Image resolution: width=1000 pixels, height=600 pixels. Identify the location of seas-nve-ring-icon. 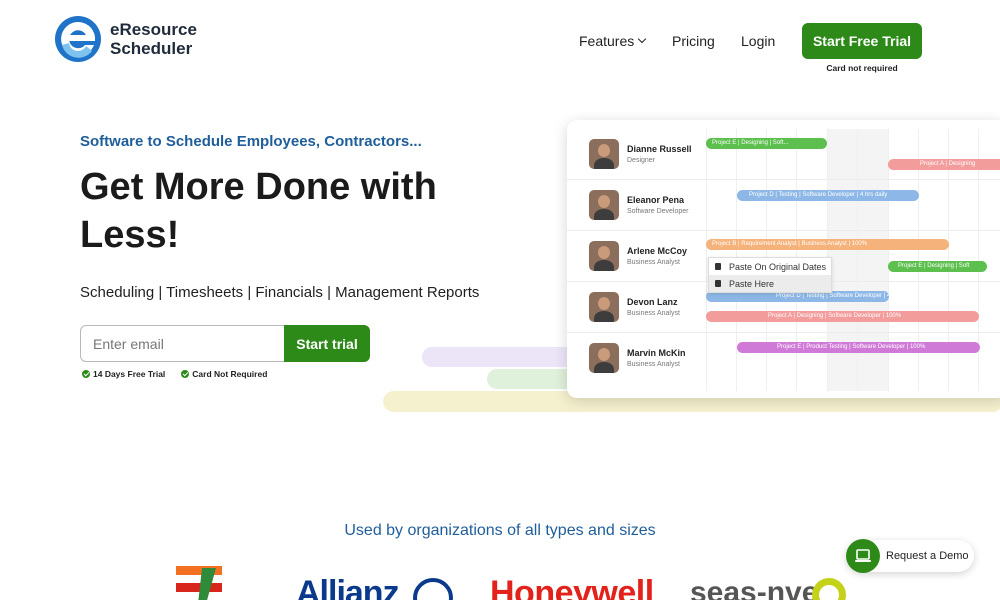
(829, 589).